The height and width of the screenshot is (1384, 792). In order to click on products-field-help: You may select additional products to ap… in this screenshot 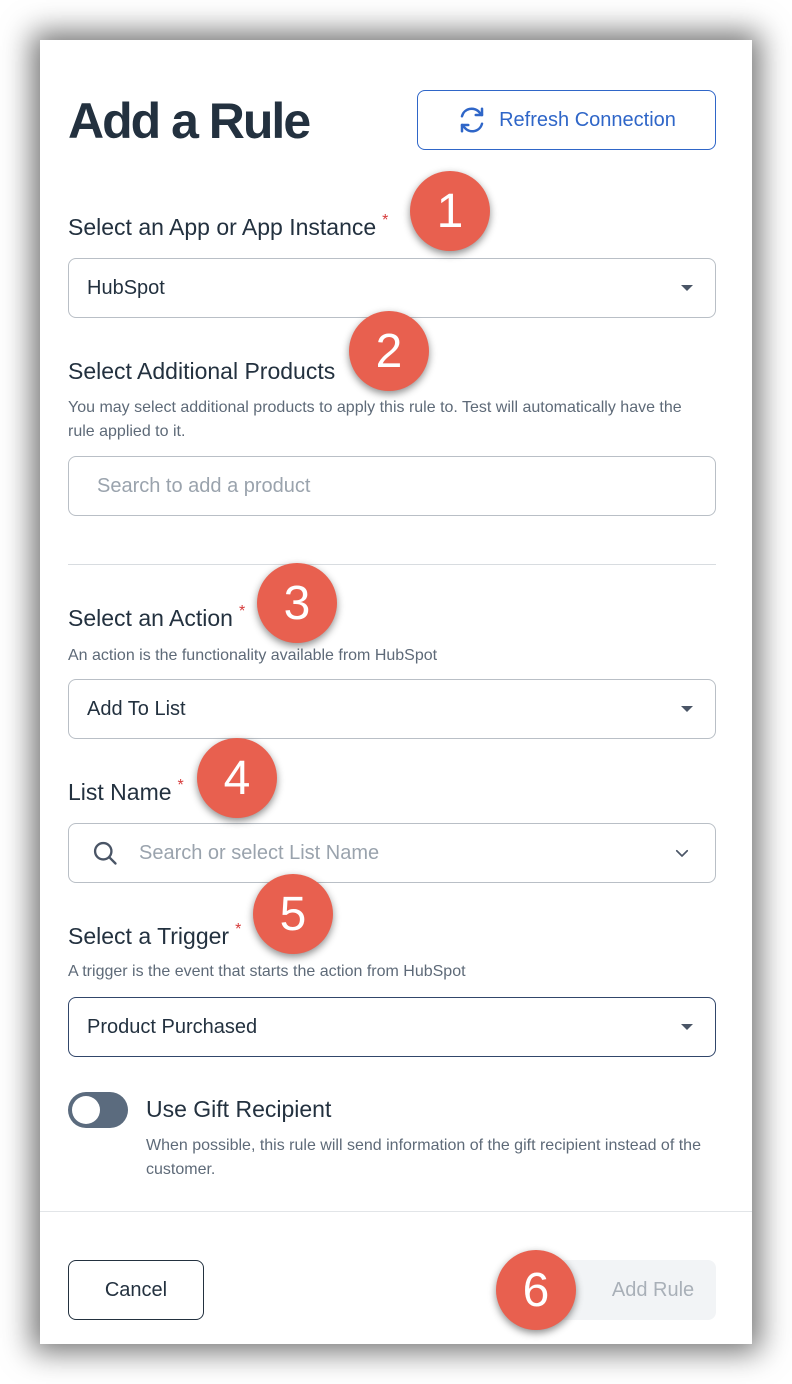, I will do `click(375, 419)`.